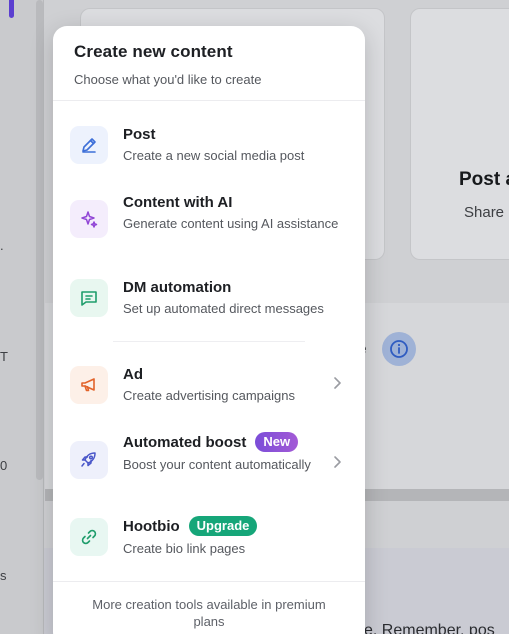 The height and width of the screenshot is (634, 509). What do you see at coordinates (89, 460) in the screenshot?
I see `rocket-icon` at bounding box center [89, 460].